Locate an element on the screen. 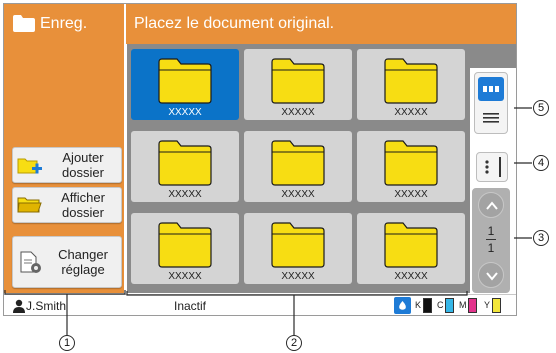 Image resolution: width=556 pixels, height=353 pixels. callout-4: 4 is located at coordinates (541, 163).